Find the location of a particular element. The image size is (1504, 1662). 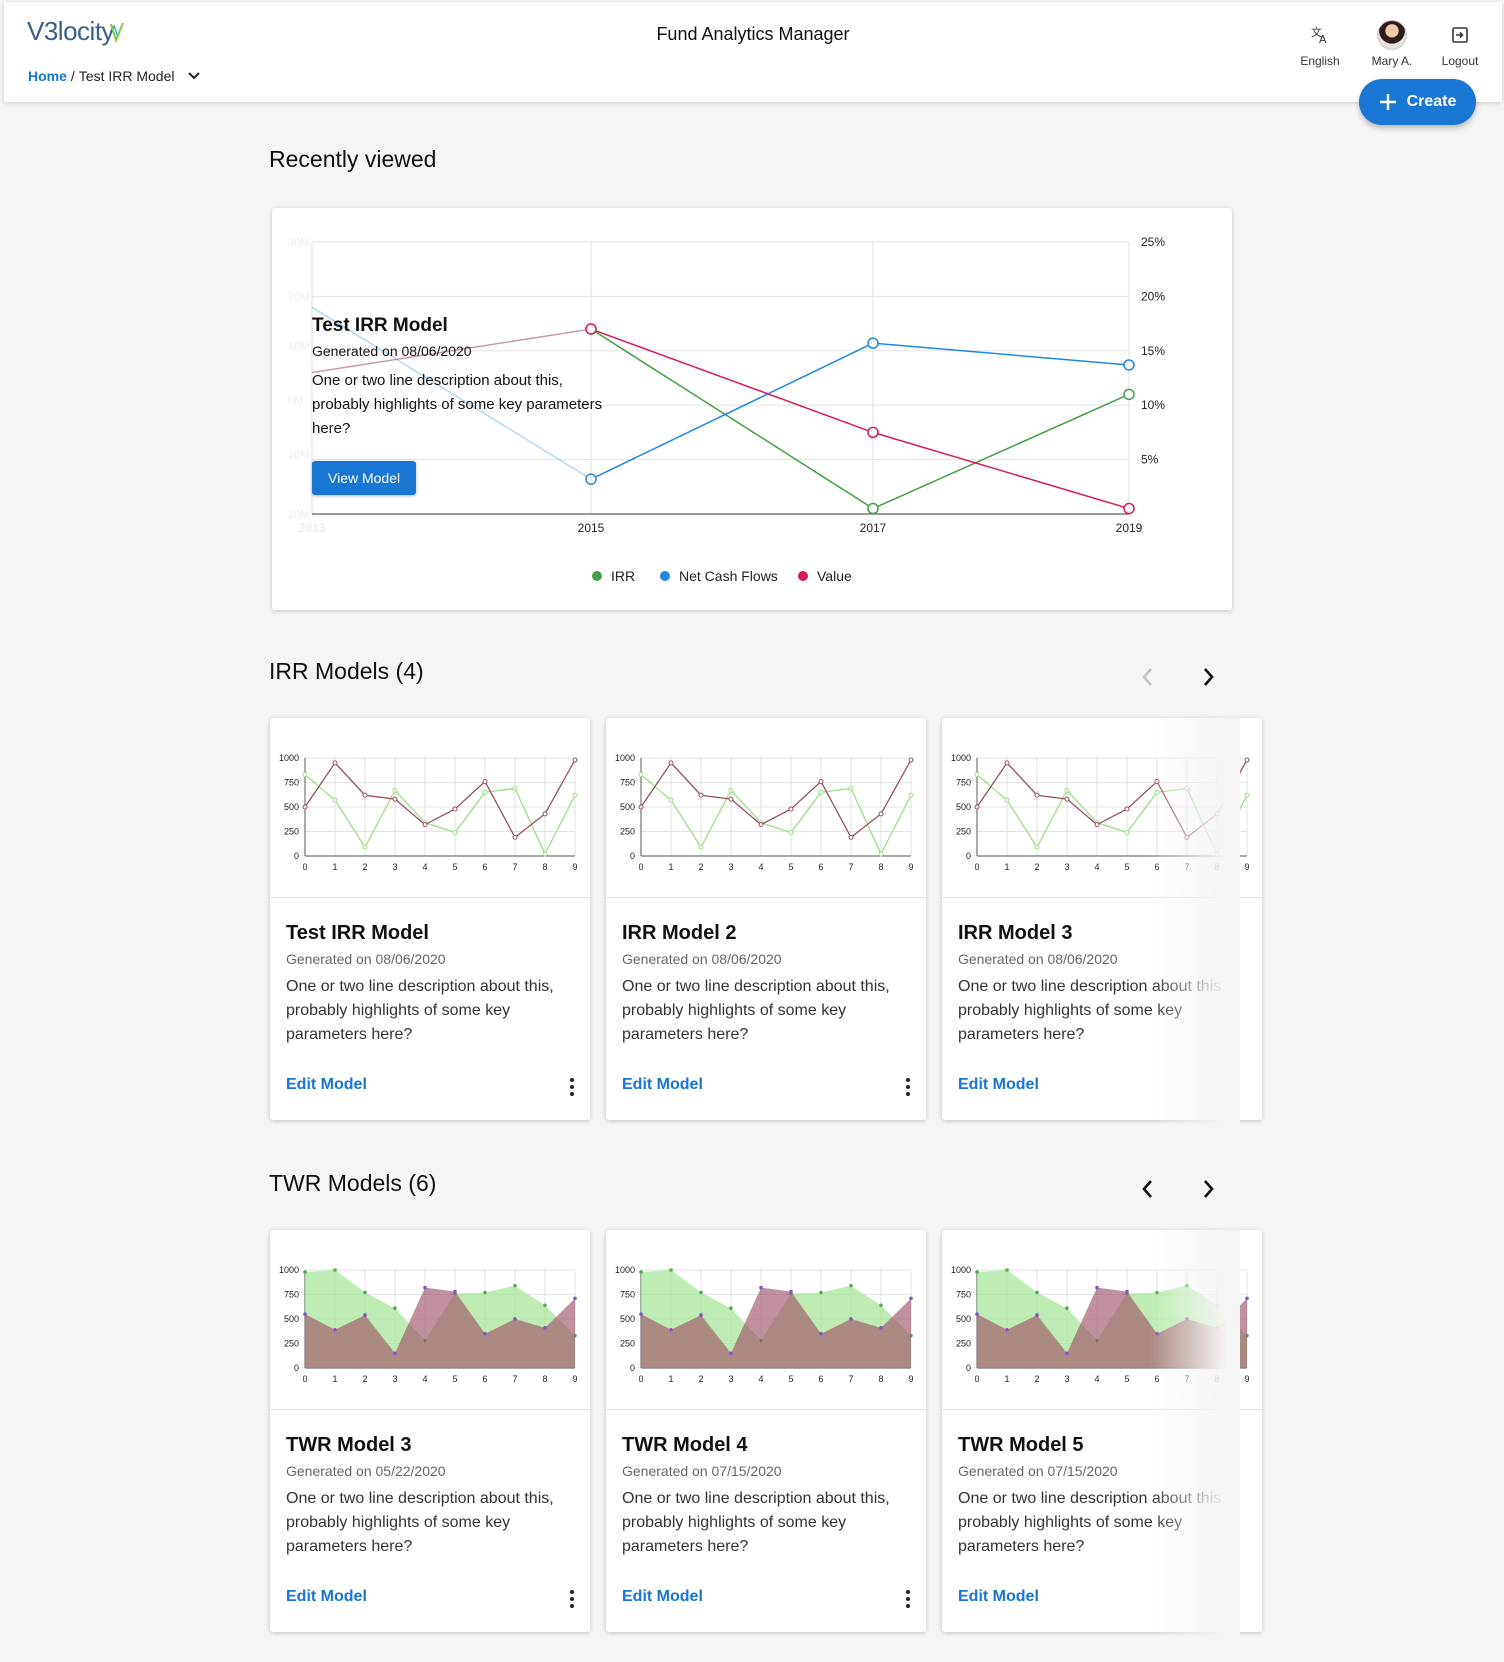

recent-model-title: Test IRR Model is located at coordinates (380, 325).